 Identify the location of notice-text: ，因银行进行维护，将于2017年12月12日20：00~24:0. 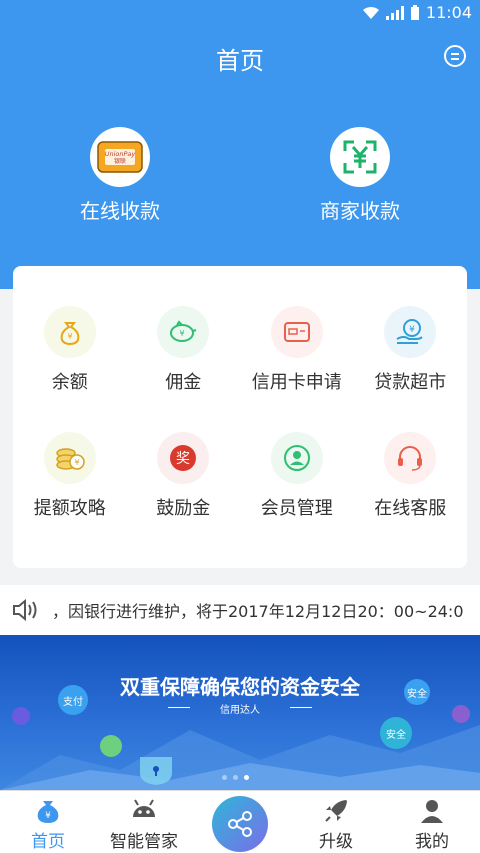
(258, 611).